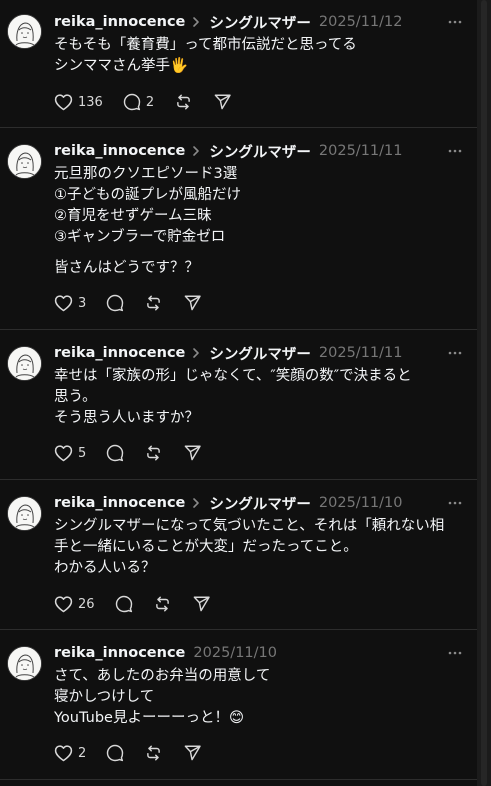 Image resolution: width=491 pixels, height=786 pixels. Describe the element at coordinates (86, 604) in the screenshot. I see `like-count: 26` at that location.